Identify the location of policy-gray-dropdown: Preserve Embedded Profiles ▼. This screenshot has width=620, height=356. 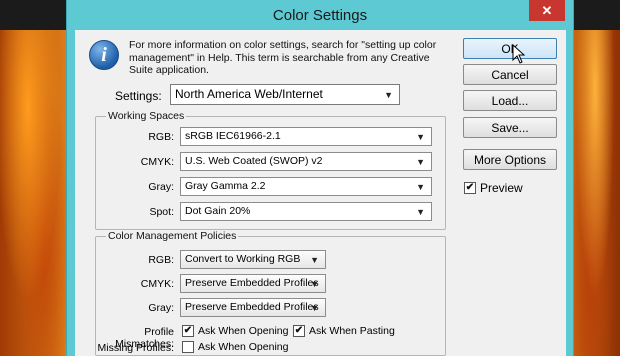
(253, 307).